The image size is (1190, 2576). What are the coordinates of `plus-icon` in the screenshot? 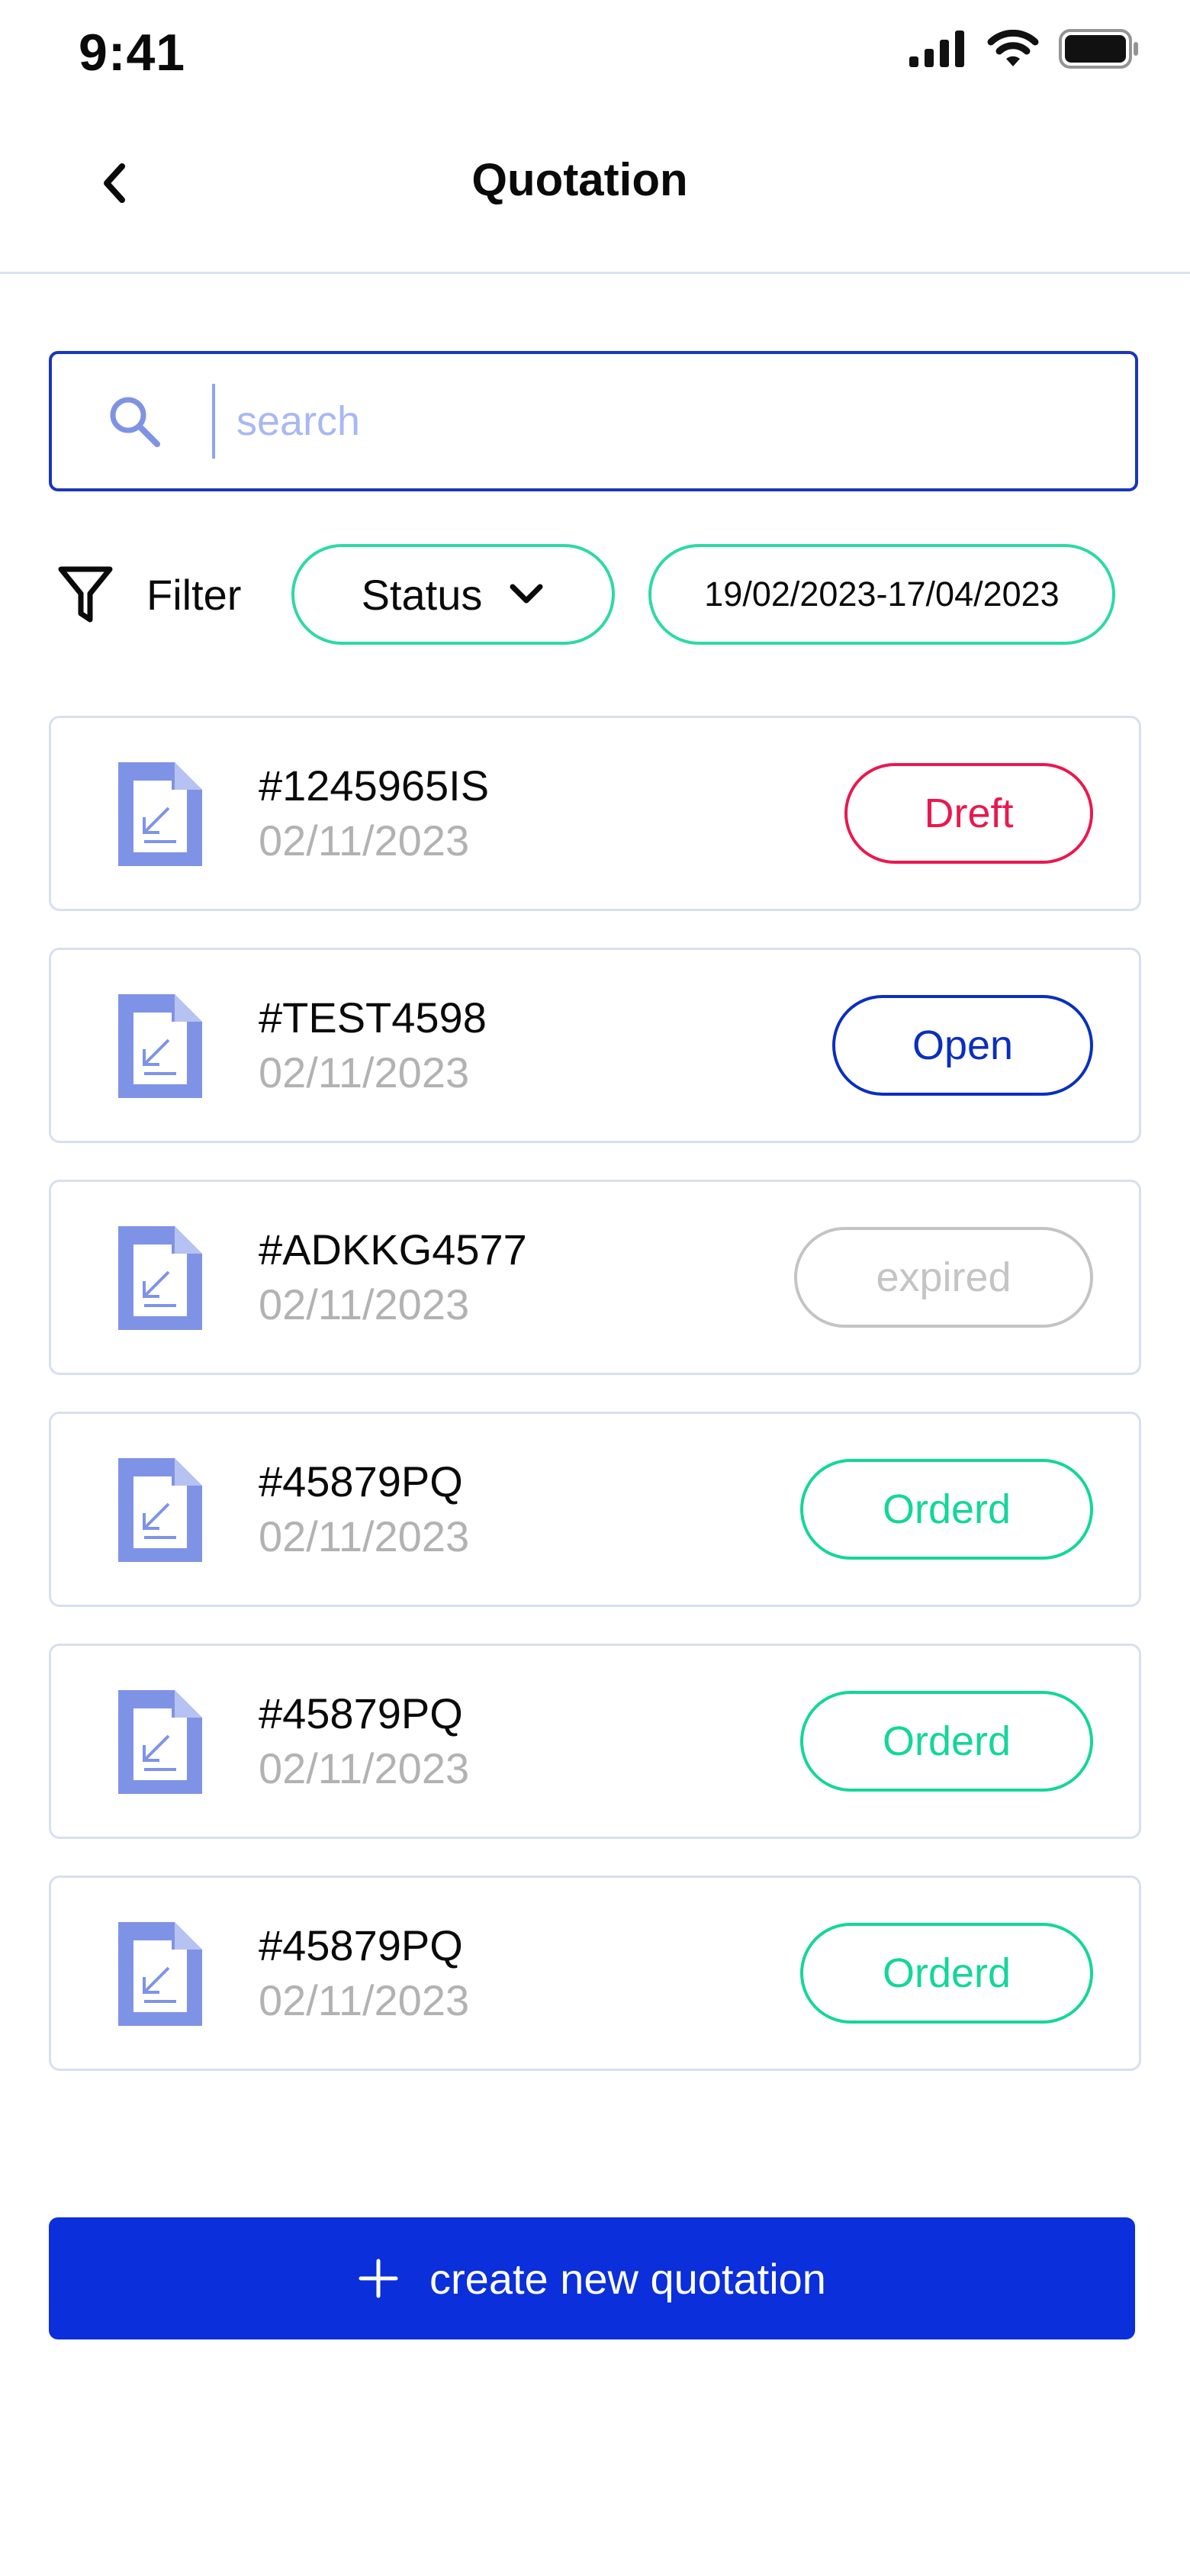 It's located at (378, 2278).